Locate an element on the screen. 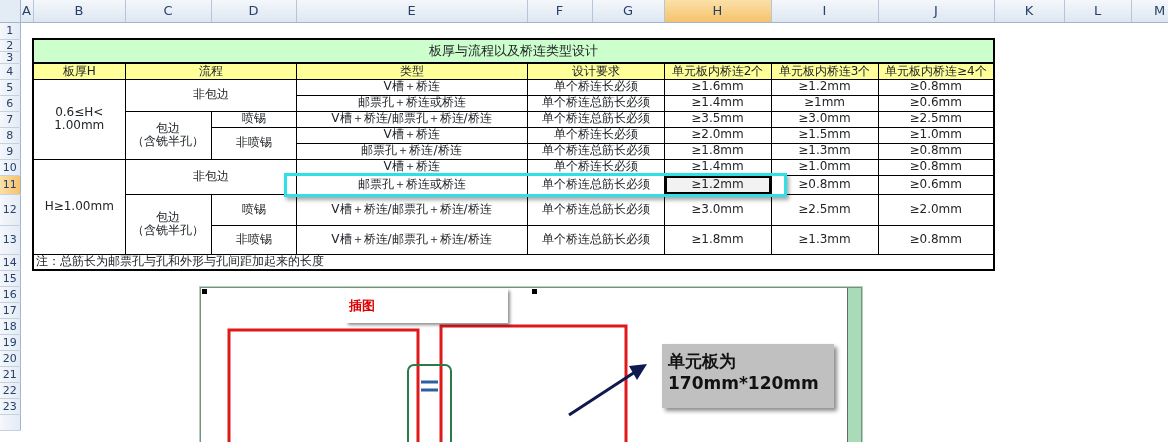  table-title: 板厚与流程以及桥连类型设计 is located at coordinates (513, 51).